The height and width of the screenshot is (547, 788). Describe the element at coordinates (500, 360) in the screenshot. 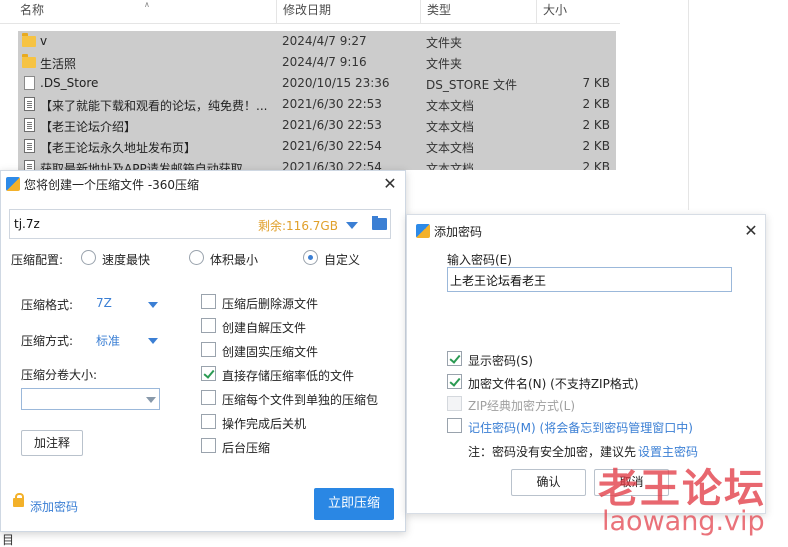

I see `show-password-label: 显示密码(S)` at that location.